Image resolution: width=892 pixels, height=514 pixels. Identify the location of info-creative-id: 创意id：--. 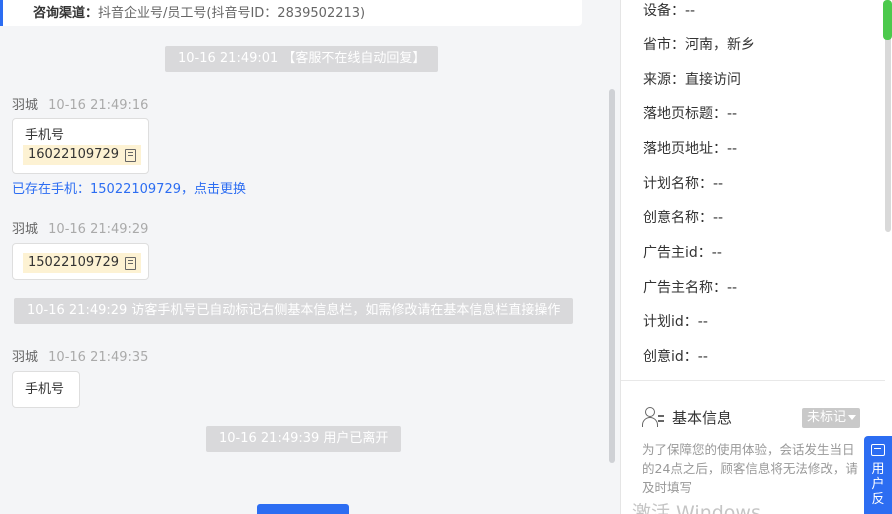
(675, 357).